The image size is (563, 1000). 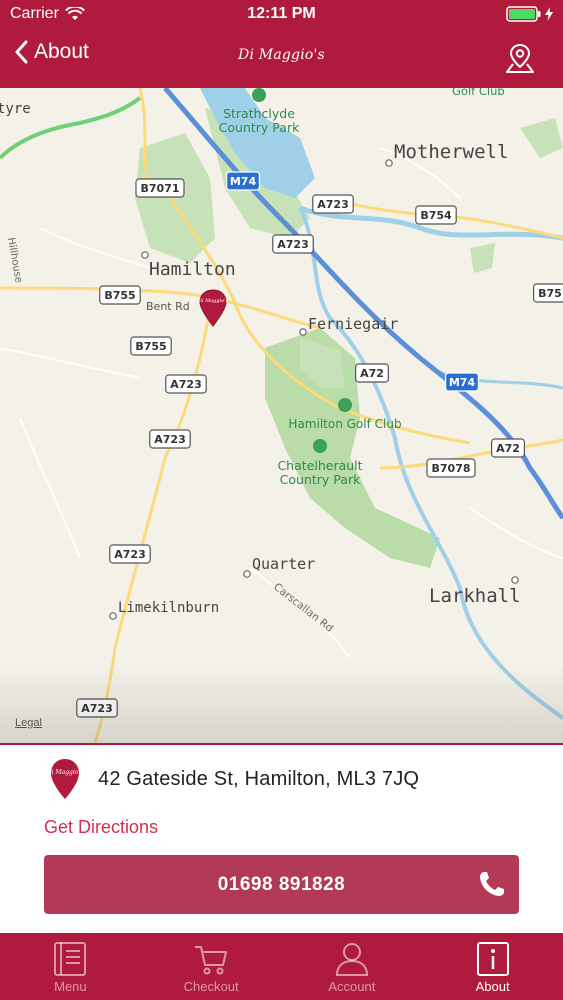 I want to click on map-pin-outline-icon, so click(x=520, y=58).